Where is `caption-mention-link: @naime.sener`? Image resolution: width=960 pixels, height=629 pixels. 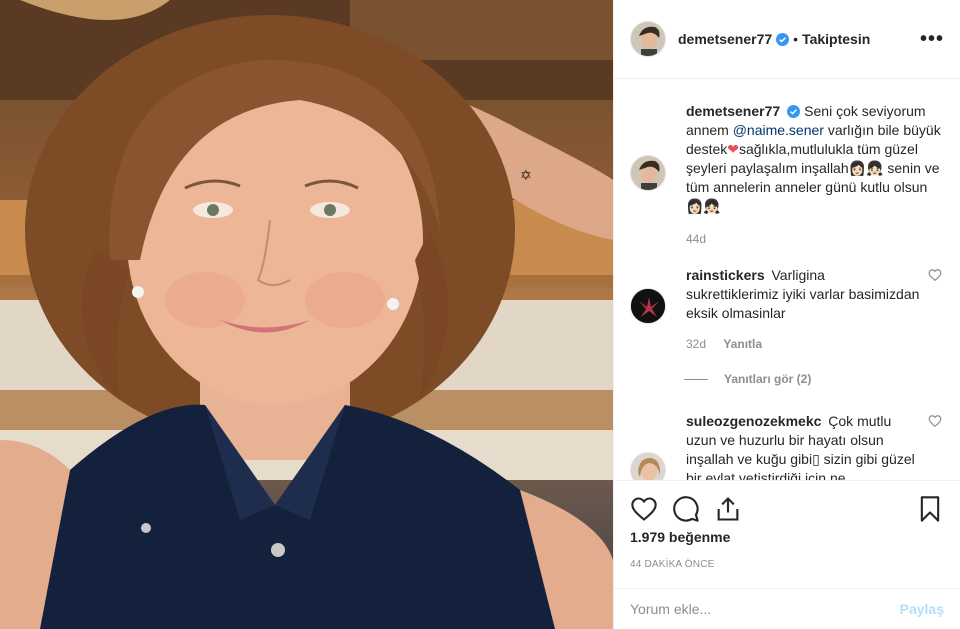
caption-mention-link: @naime.sener is located at coordinates (778, 130).